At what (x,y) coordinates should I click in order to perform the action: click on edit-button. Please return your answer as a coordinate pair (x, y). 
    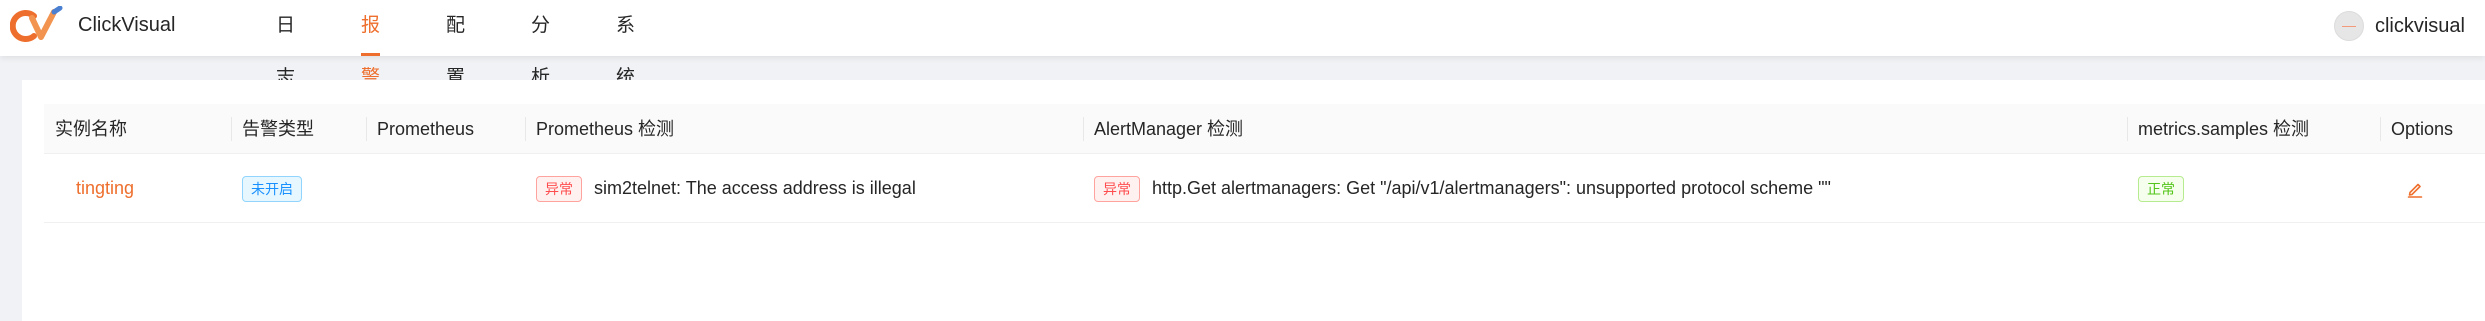
    Looking at the image, I should click on (2415, 189).